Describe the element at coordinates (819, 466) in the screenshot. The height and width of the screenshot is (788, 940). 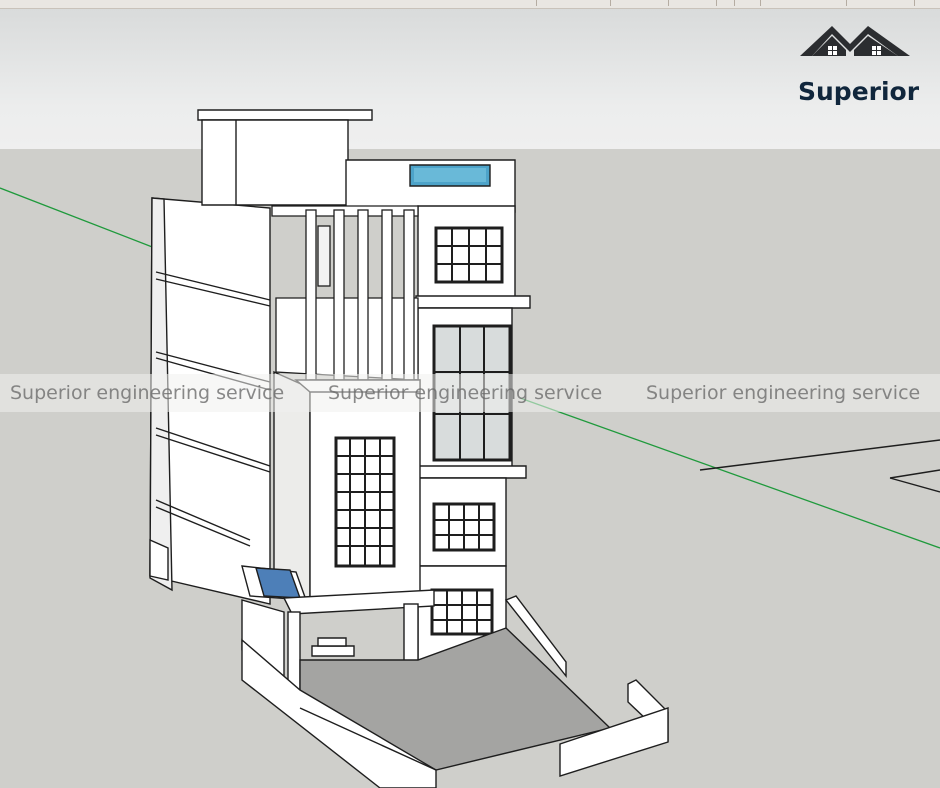
I see `plot-boundary-lines` at that location.